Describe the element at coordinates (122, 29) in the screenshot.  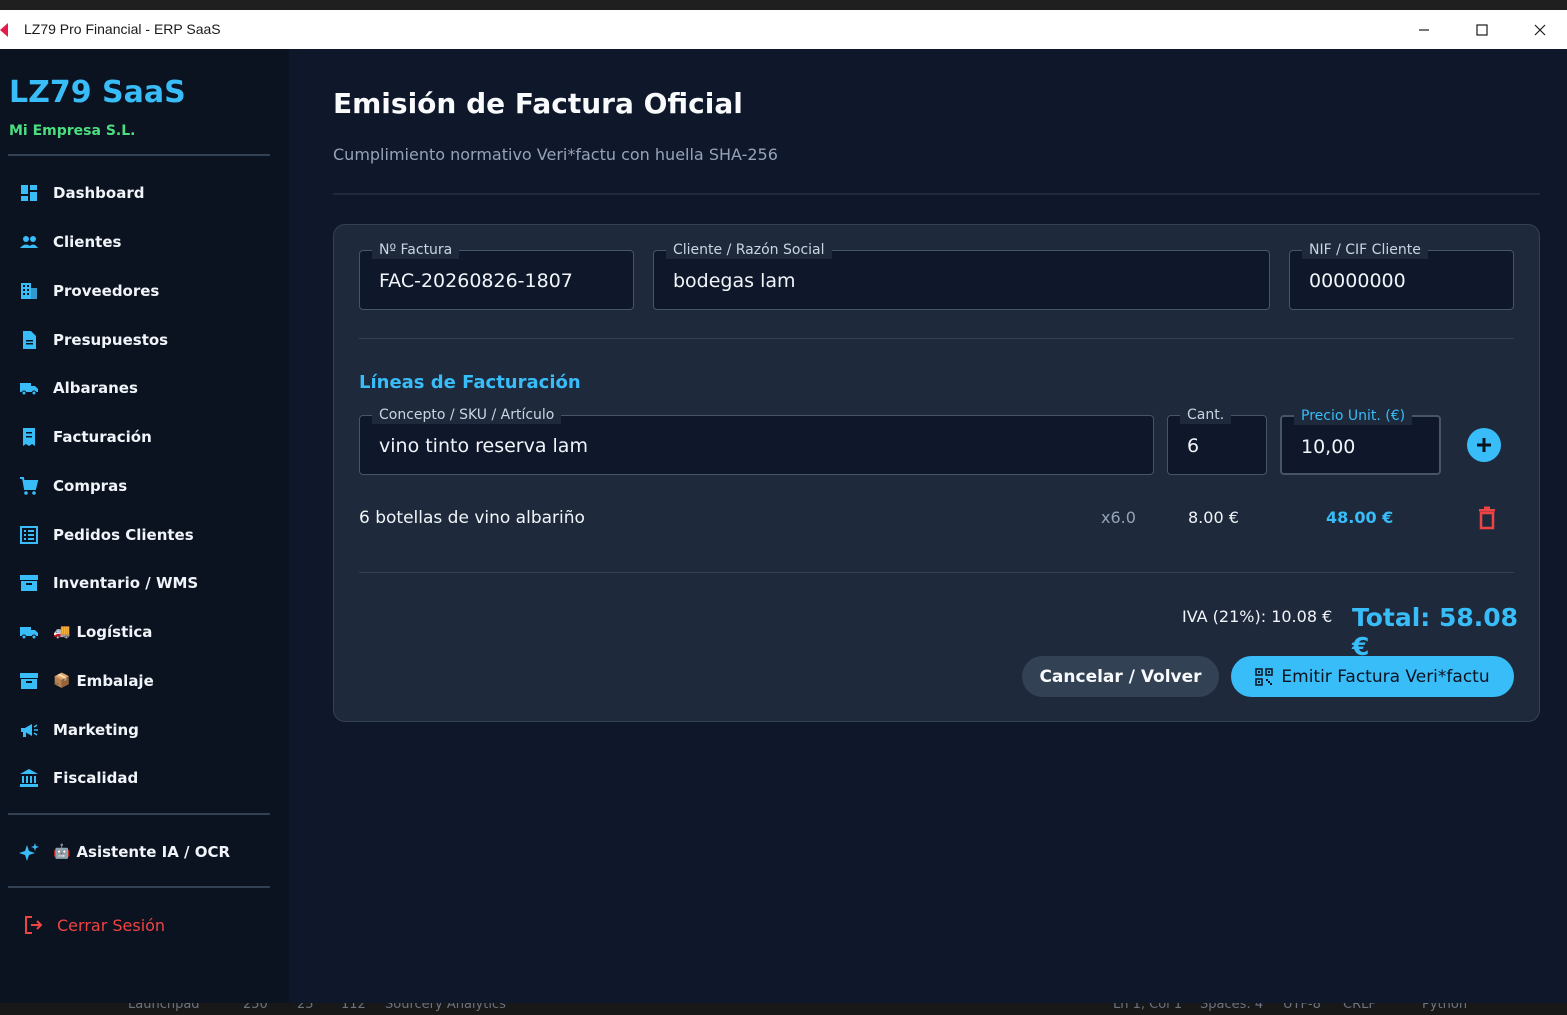
I see `window-title: LZ79 Pro Financial - ERP SaaS` at that location.